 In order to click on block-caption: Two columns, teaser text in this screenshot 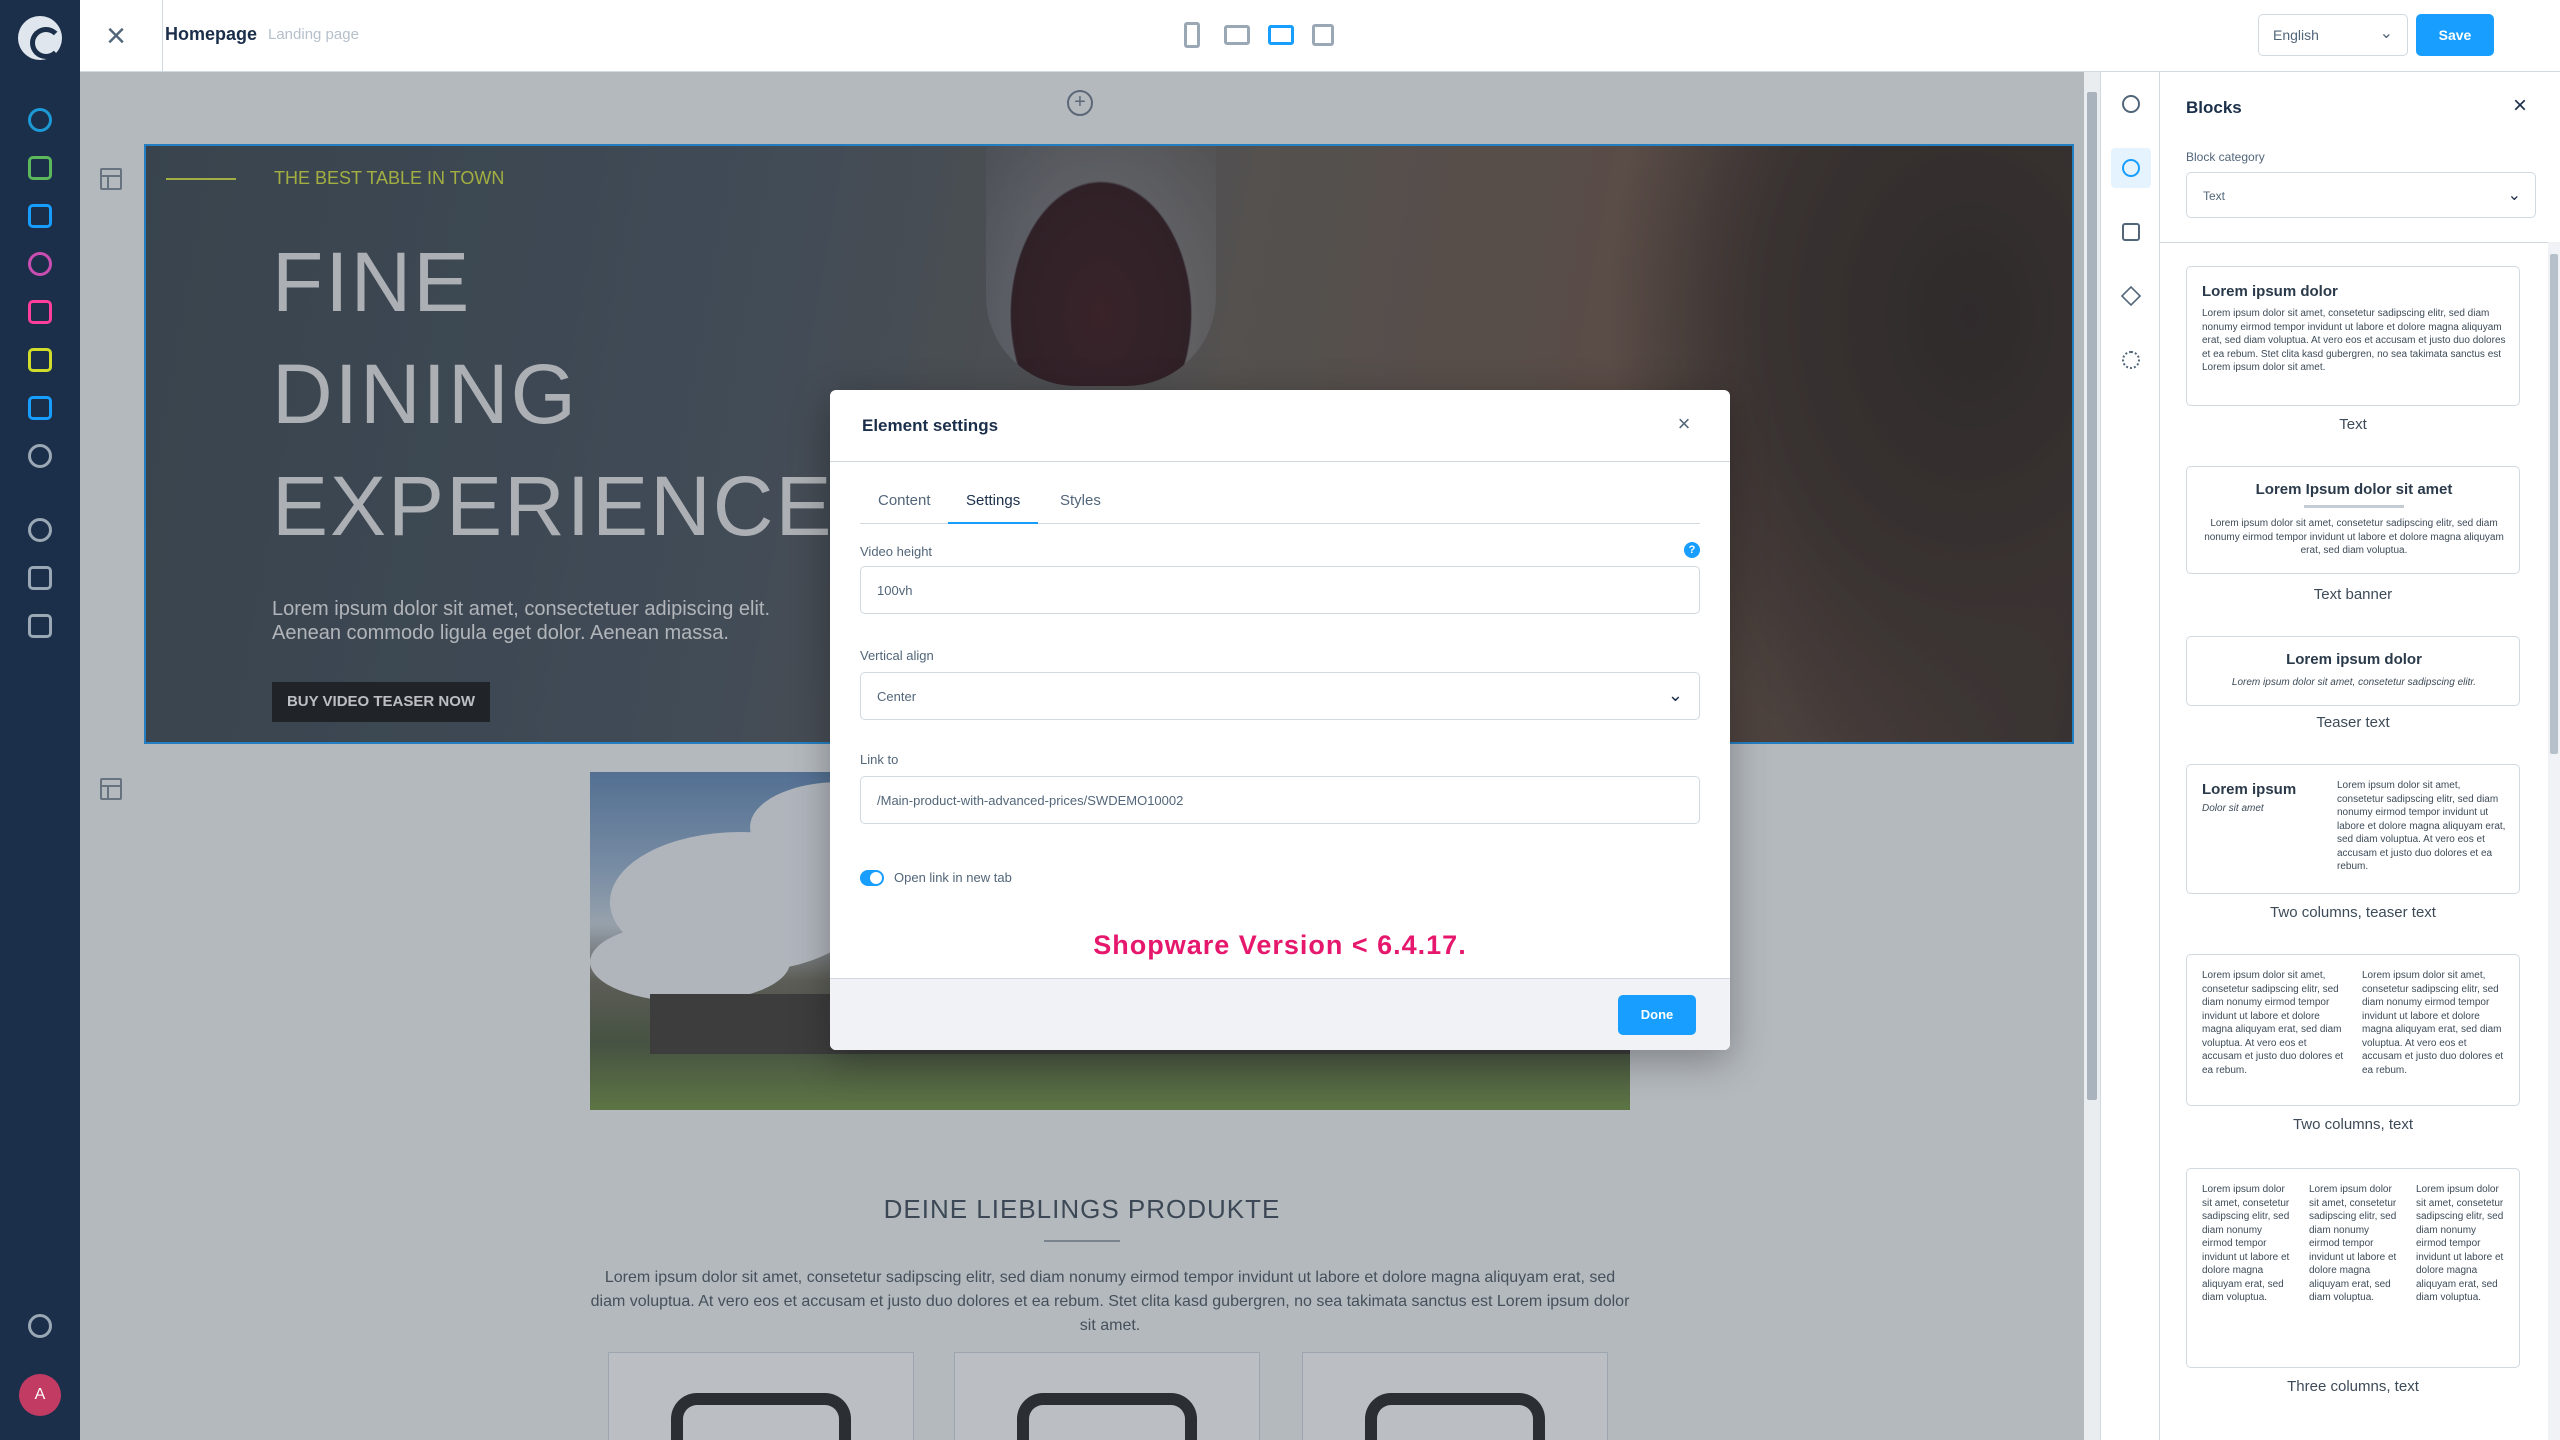, I will do `click(2353, 912)`.